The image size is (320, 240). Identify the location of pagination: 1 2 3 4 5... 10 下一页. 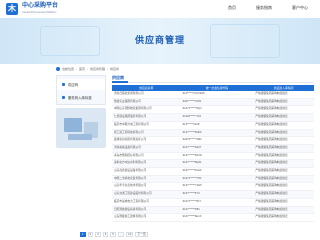
(114, 234).